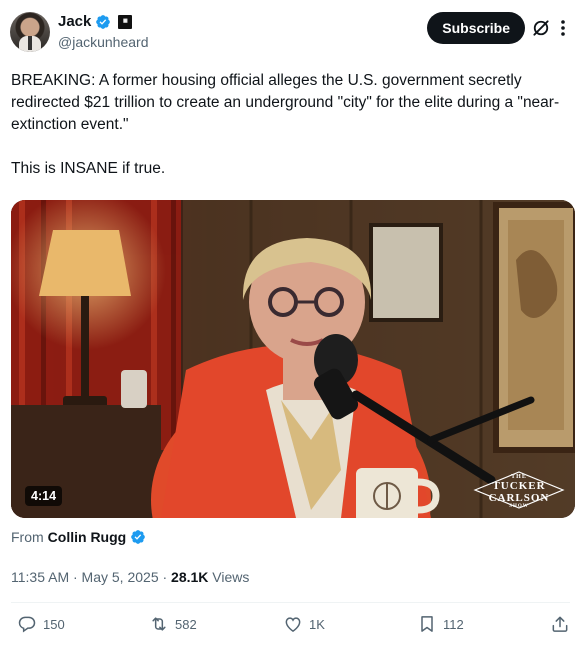 The image size is (581, 649). I want to click on repost-icon, so click(159, 624).